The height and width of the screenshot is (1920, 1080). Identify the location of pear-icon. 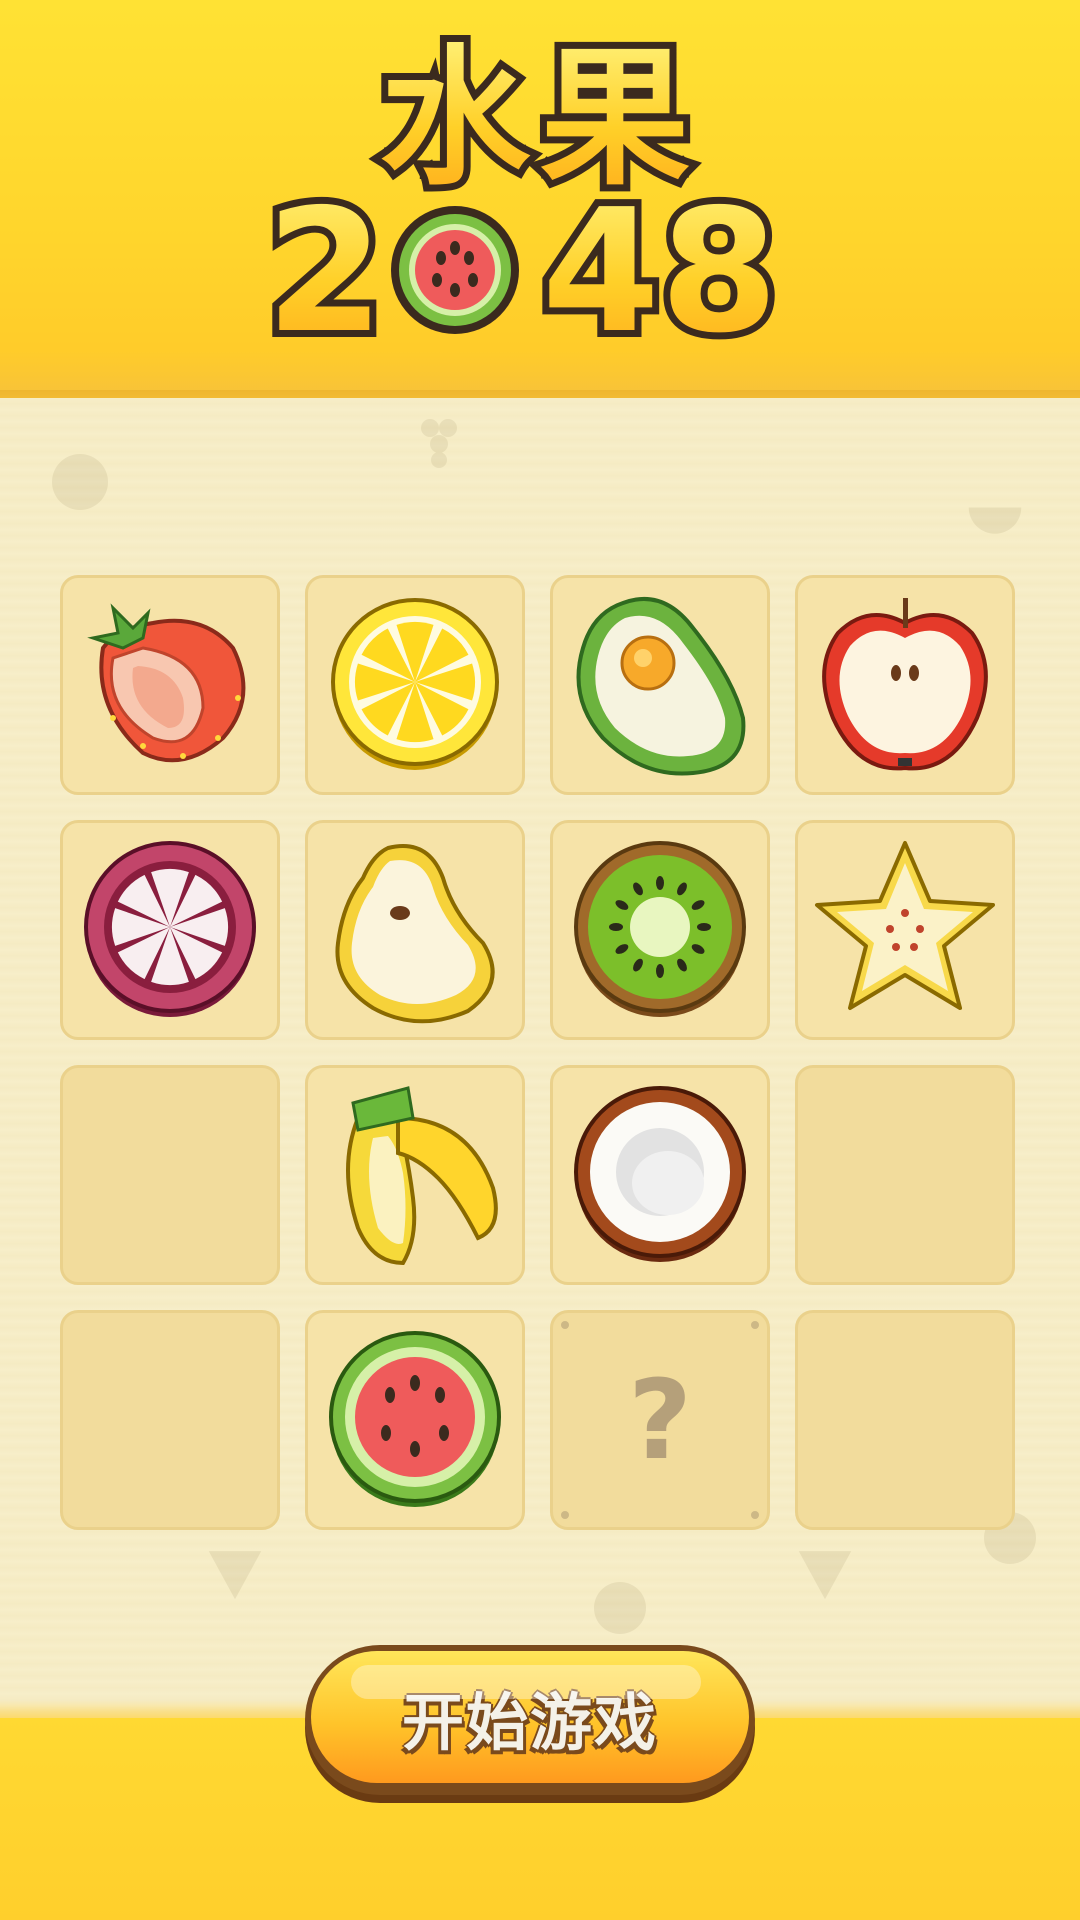
(415, 934).